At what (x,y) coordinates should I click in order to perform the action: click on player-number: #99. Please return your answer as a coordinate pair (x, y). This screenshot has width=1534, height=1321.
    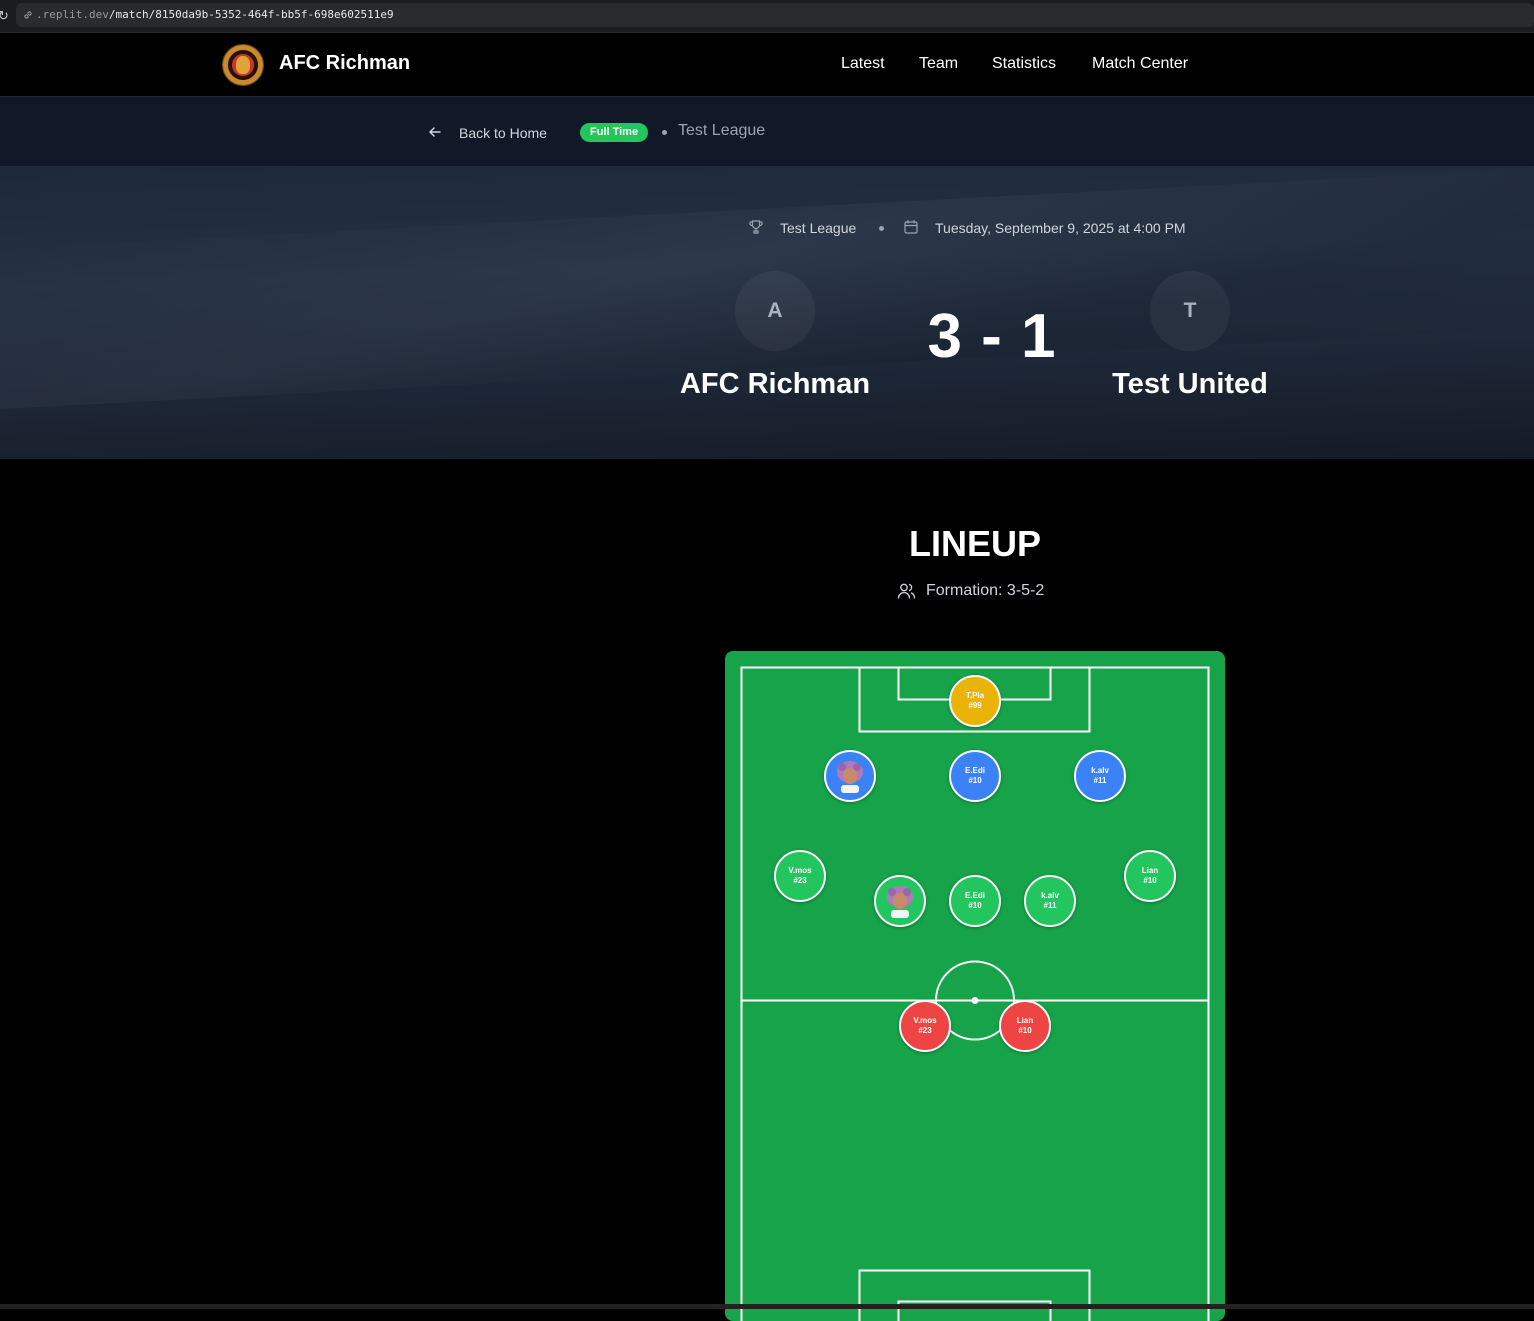
    Looking at the image, I should click on (974, 706).